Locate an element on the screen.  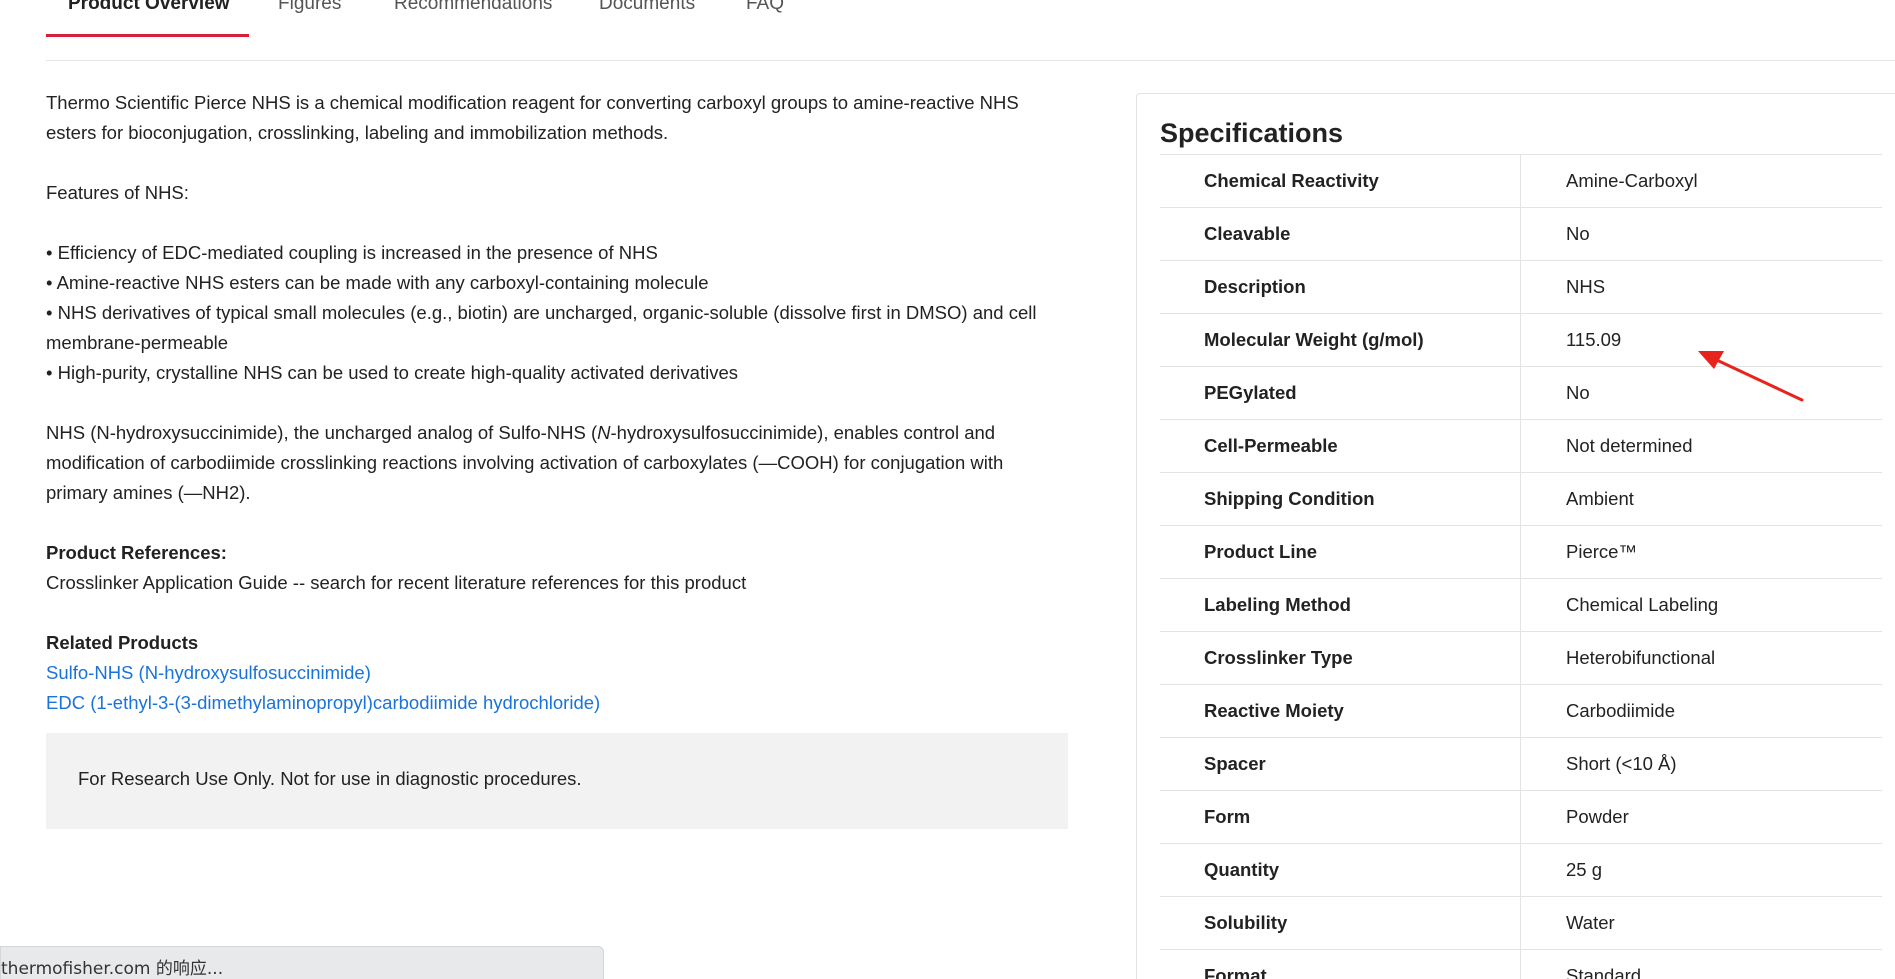
spec-row: Labeling Method Chemical Labeling is located at coordinates (1521, 605).